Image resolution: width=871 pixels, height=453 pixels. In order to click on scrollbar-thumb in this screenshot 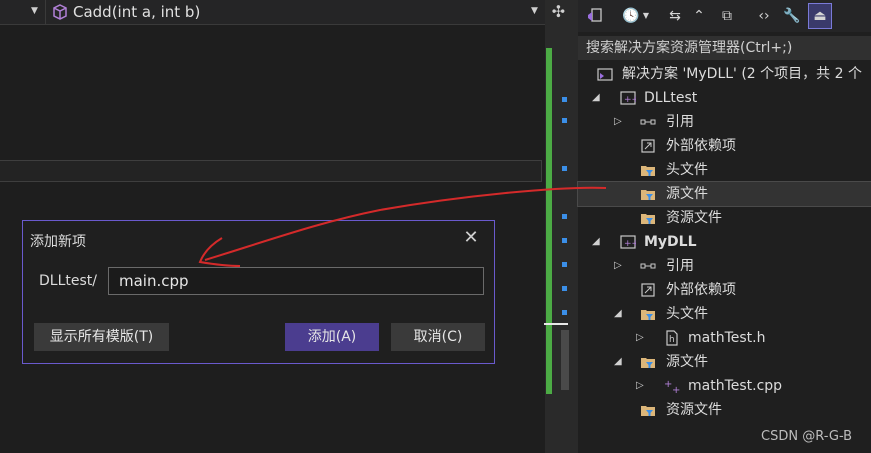, I will do `click(565, 360)`.